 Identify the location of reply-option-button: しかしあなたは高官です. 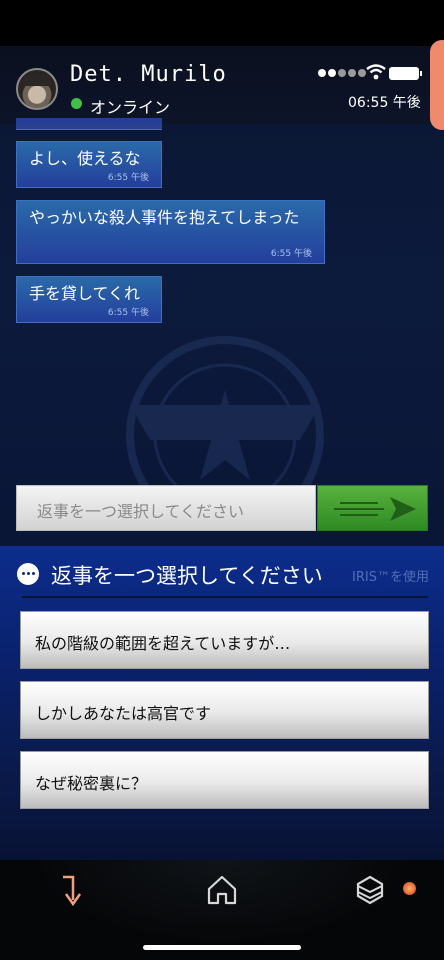
(224, 710).